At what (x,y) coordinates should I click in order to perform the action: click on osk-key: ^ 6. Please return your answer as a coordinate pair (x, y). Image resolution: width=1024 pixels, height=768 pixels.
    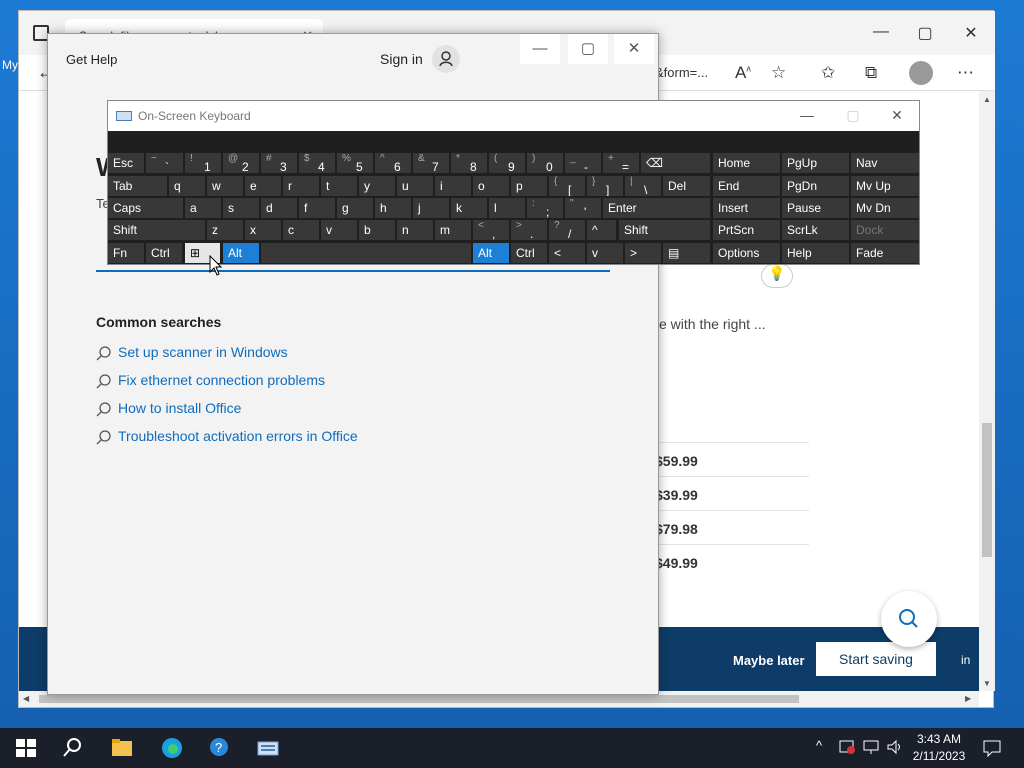
    Looking at the image, I should click on (393, 163).